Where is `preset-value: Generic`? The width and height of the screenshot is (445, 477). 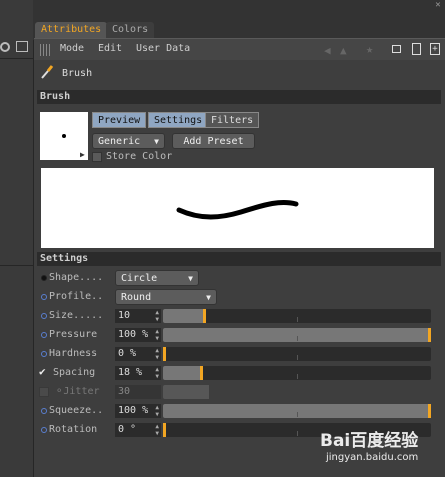
preset-value: Generic is located at coordinates (119, 141).